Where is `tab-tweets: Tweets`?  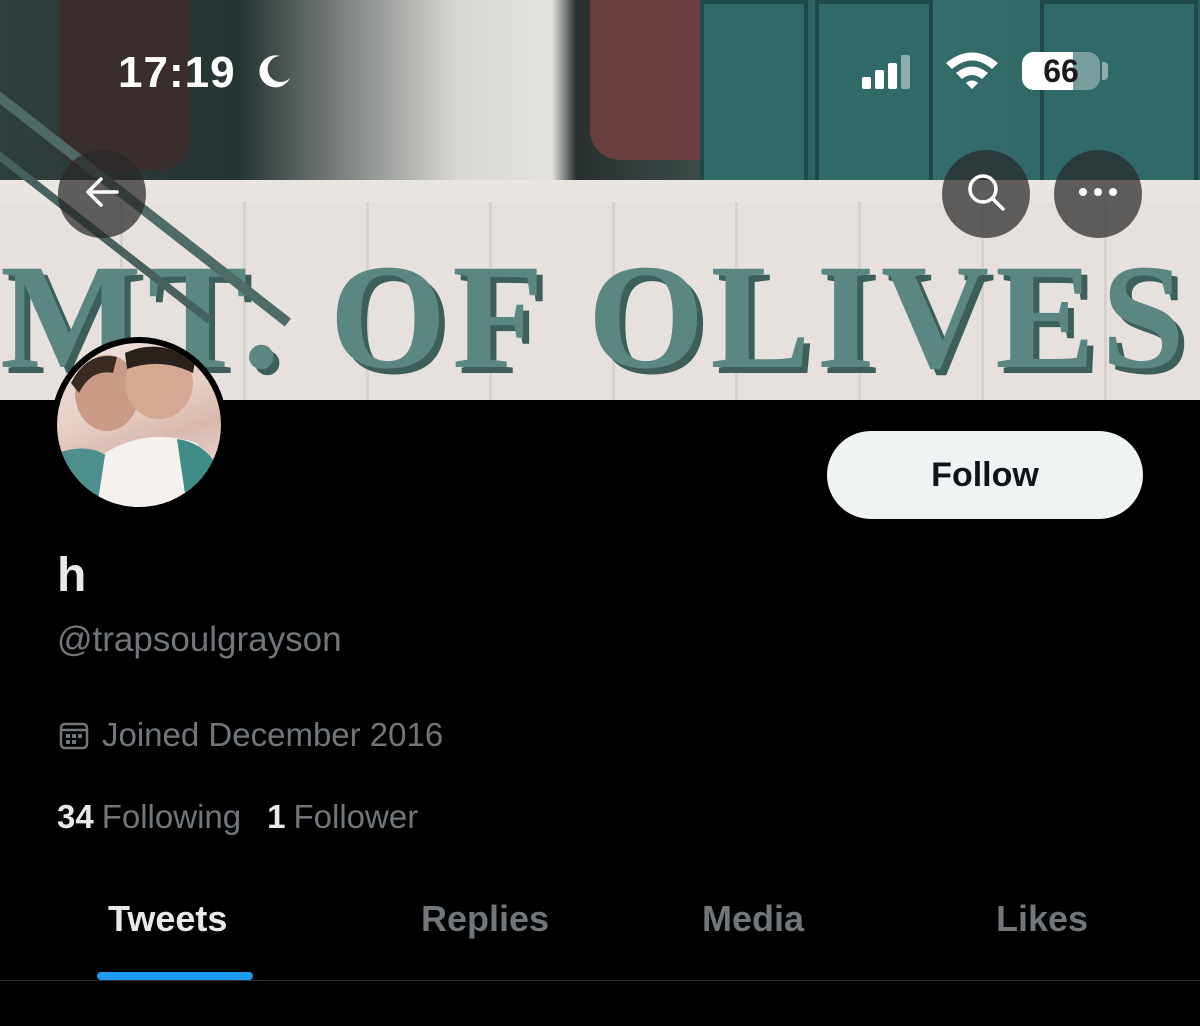 tab-tweets: Tweets is located at coordinates (167, 919).